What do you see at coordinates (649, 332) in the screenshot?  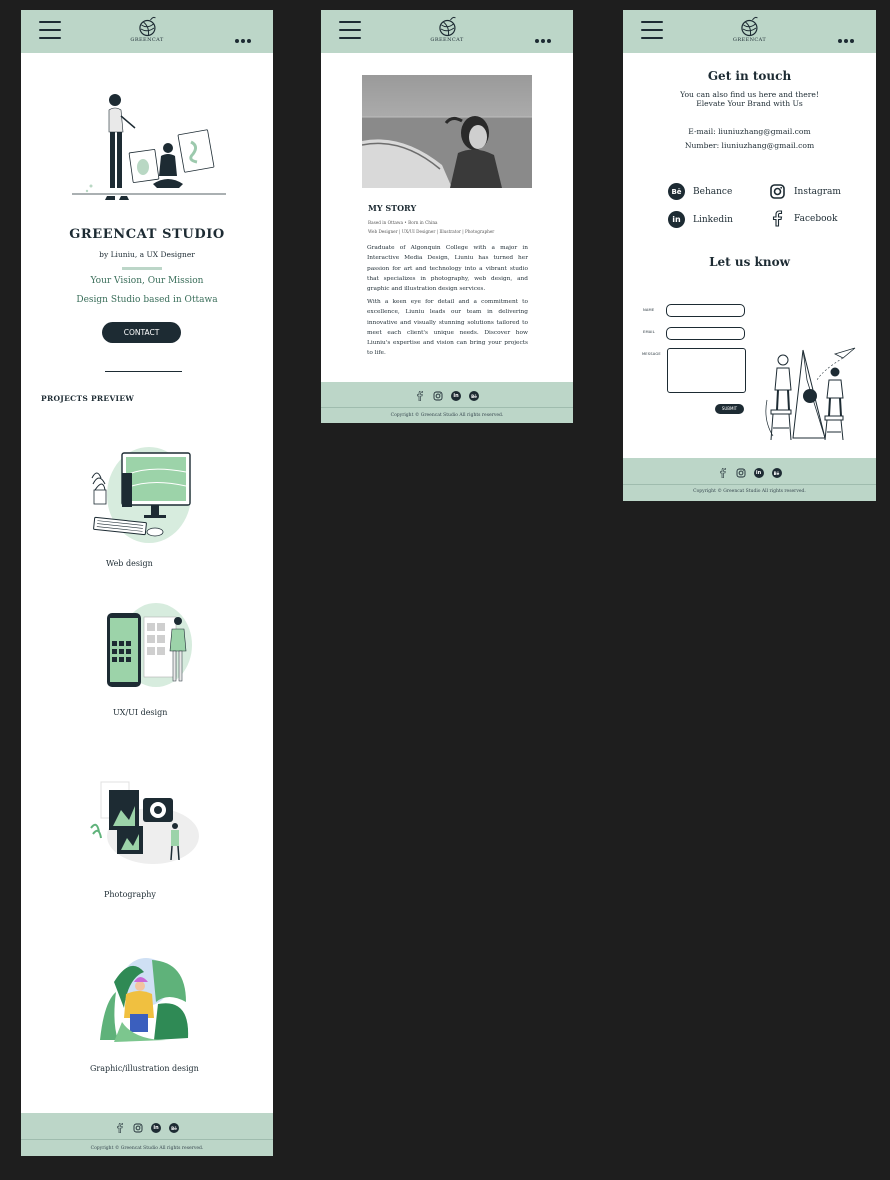 I see `email-label: EMAIL` at bounding box center [649, 332].